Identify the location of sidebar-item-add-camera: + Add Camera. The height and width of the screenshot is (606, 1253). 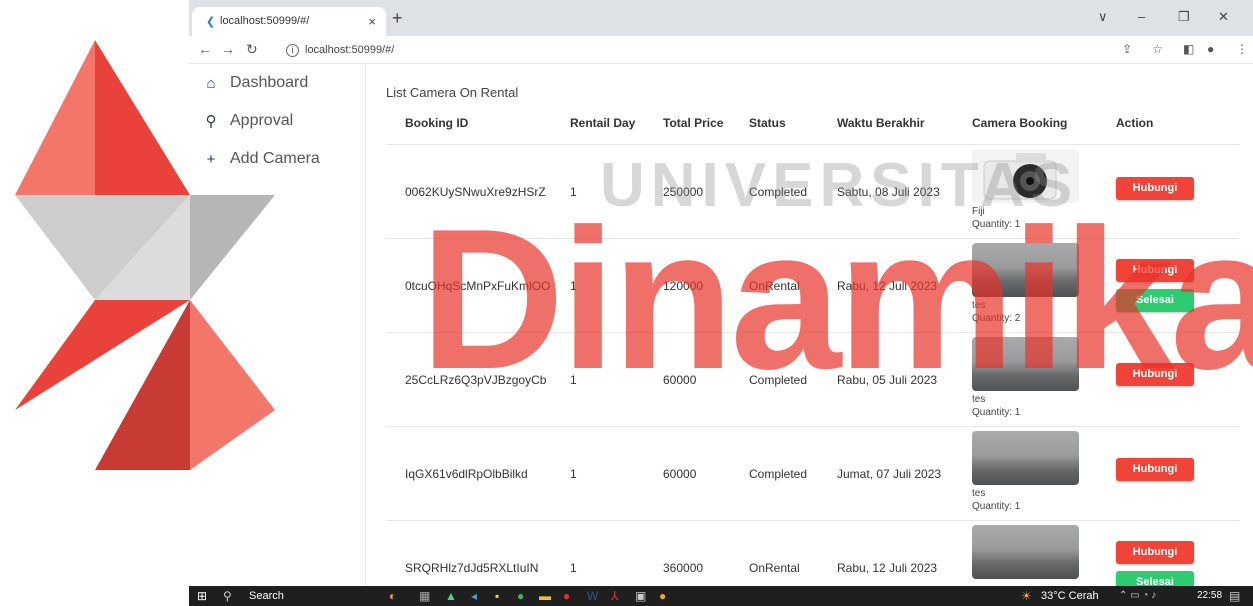
(262, 159).